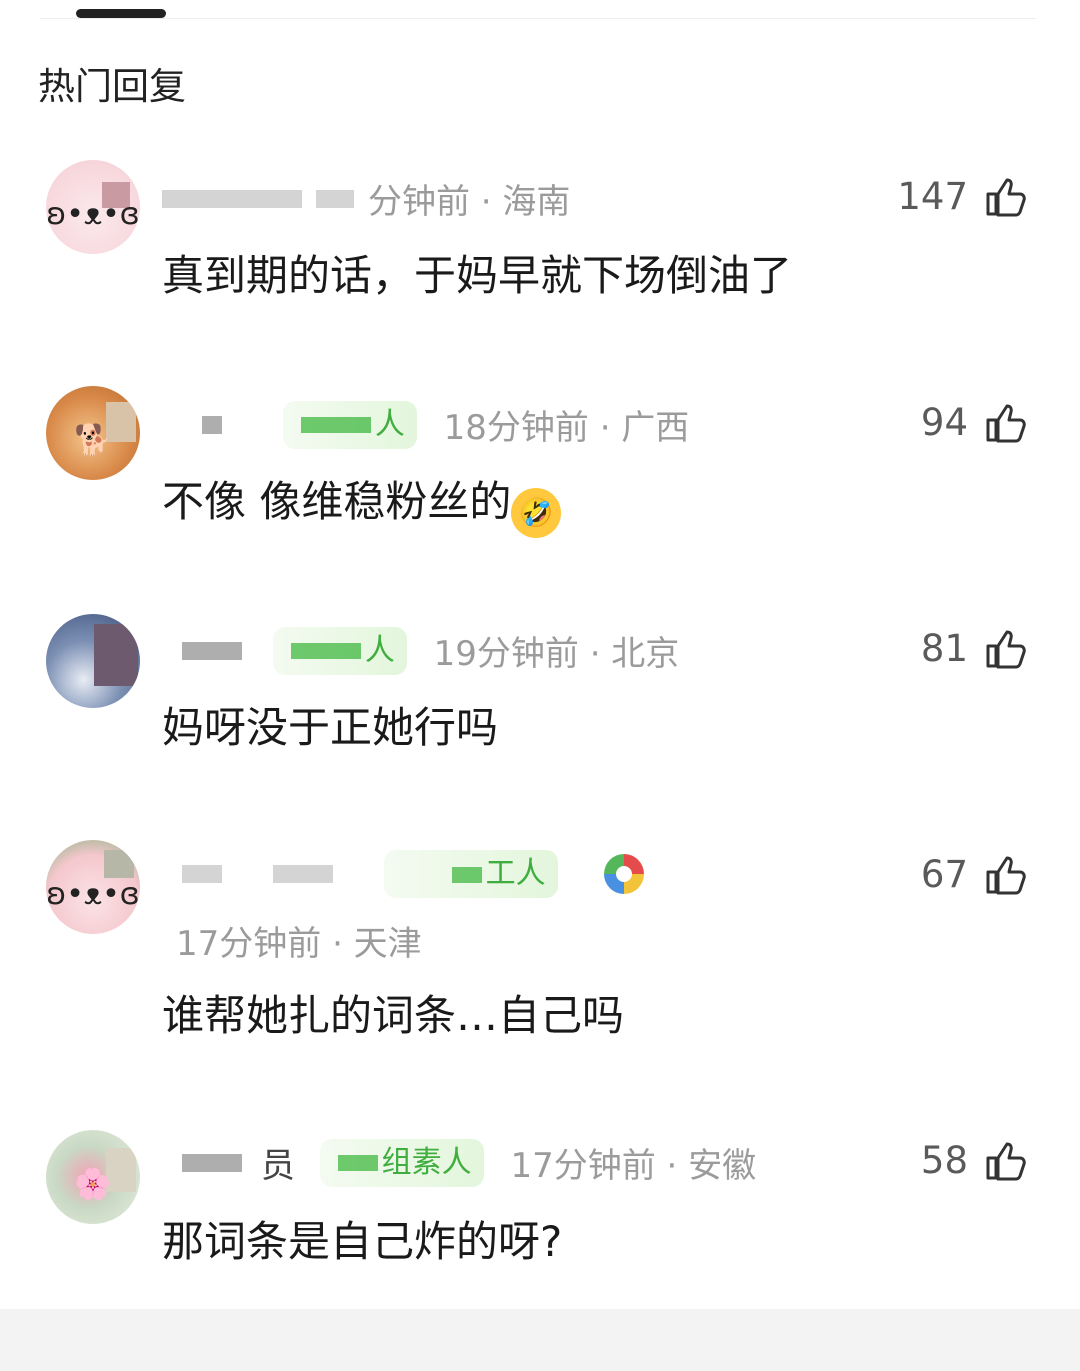  Describe the element at coordinates (944, 422) in the screenshot. I see `like-count: 94` at that location.